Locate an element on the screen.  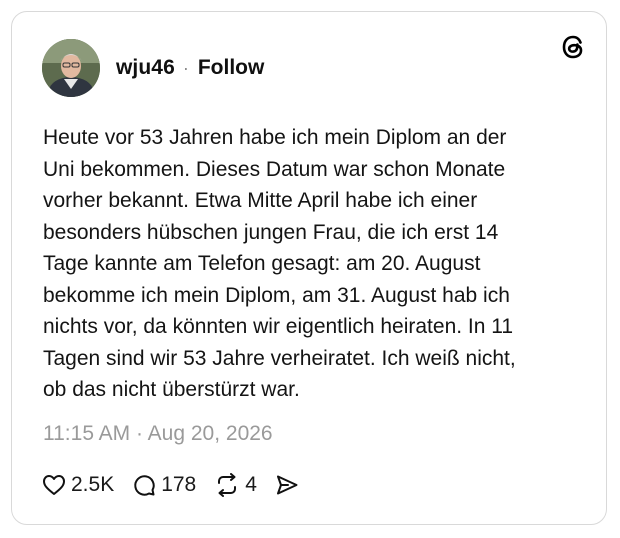
username: wju46 is located at coordinates (145, 68).